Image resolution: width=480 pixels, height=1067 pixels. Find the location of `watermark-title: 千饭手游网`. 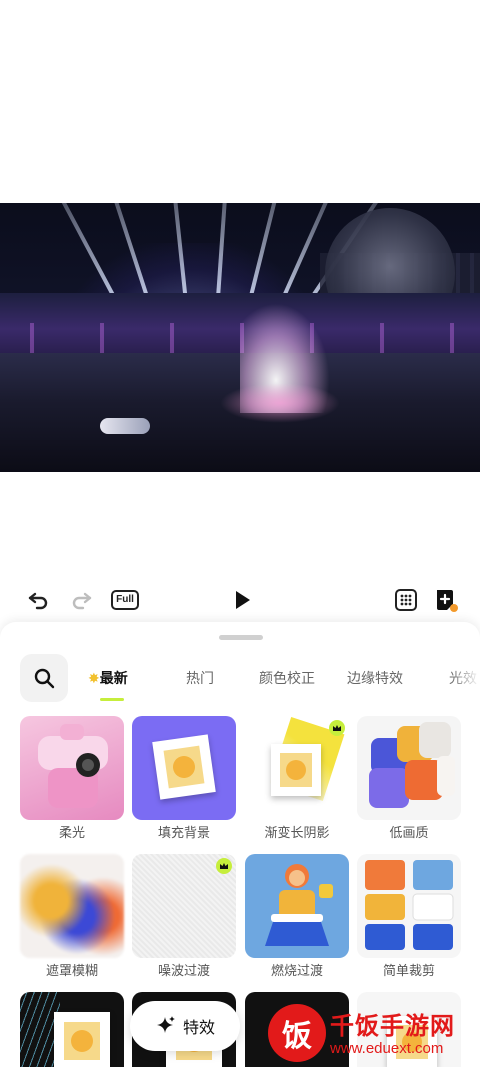

watermark-title: 千饭手游网 is located at coordinates (392, 1026).